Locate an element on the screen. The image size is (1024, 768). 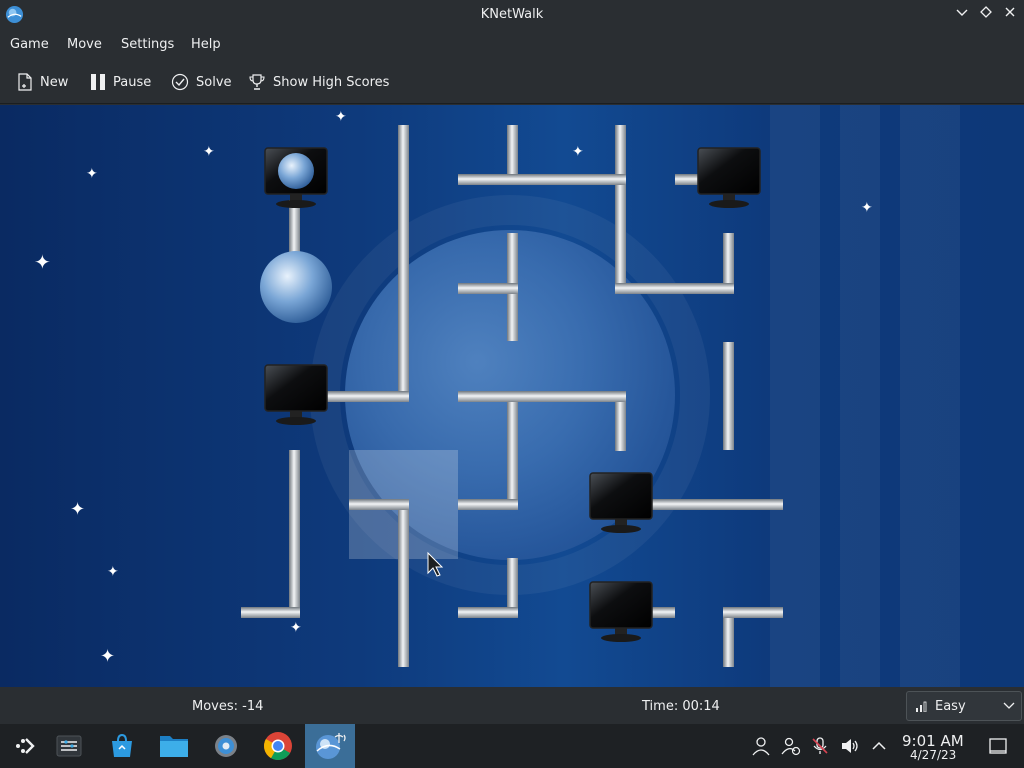
system-settings-button is located at coordinates (226, 746).